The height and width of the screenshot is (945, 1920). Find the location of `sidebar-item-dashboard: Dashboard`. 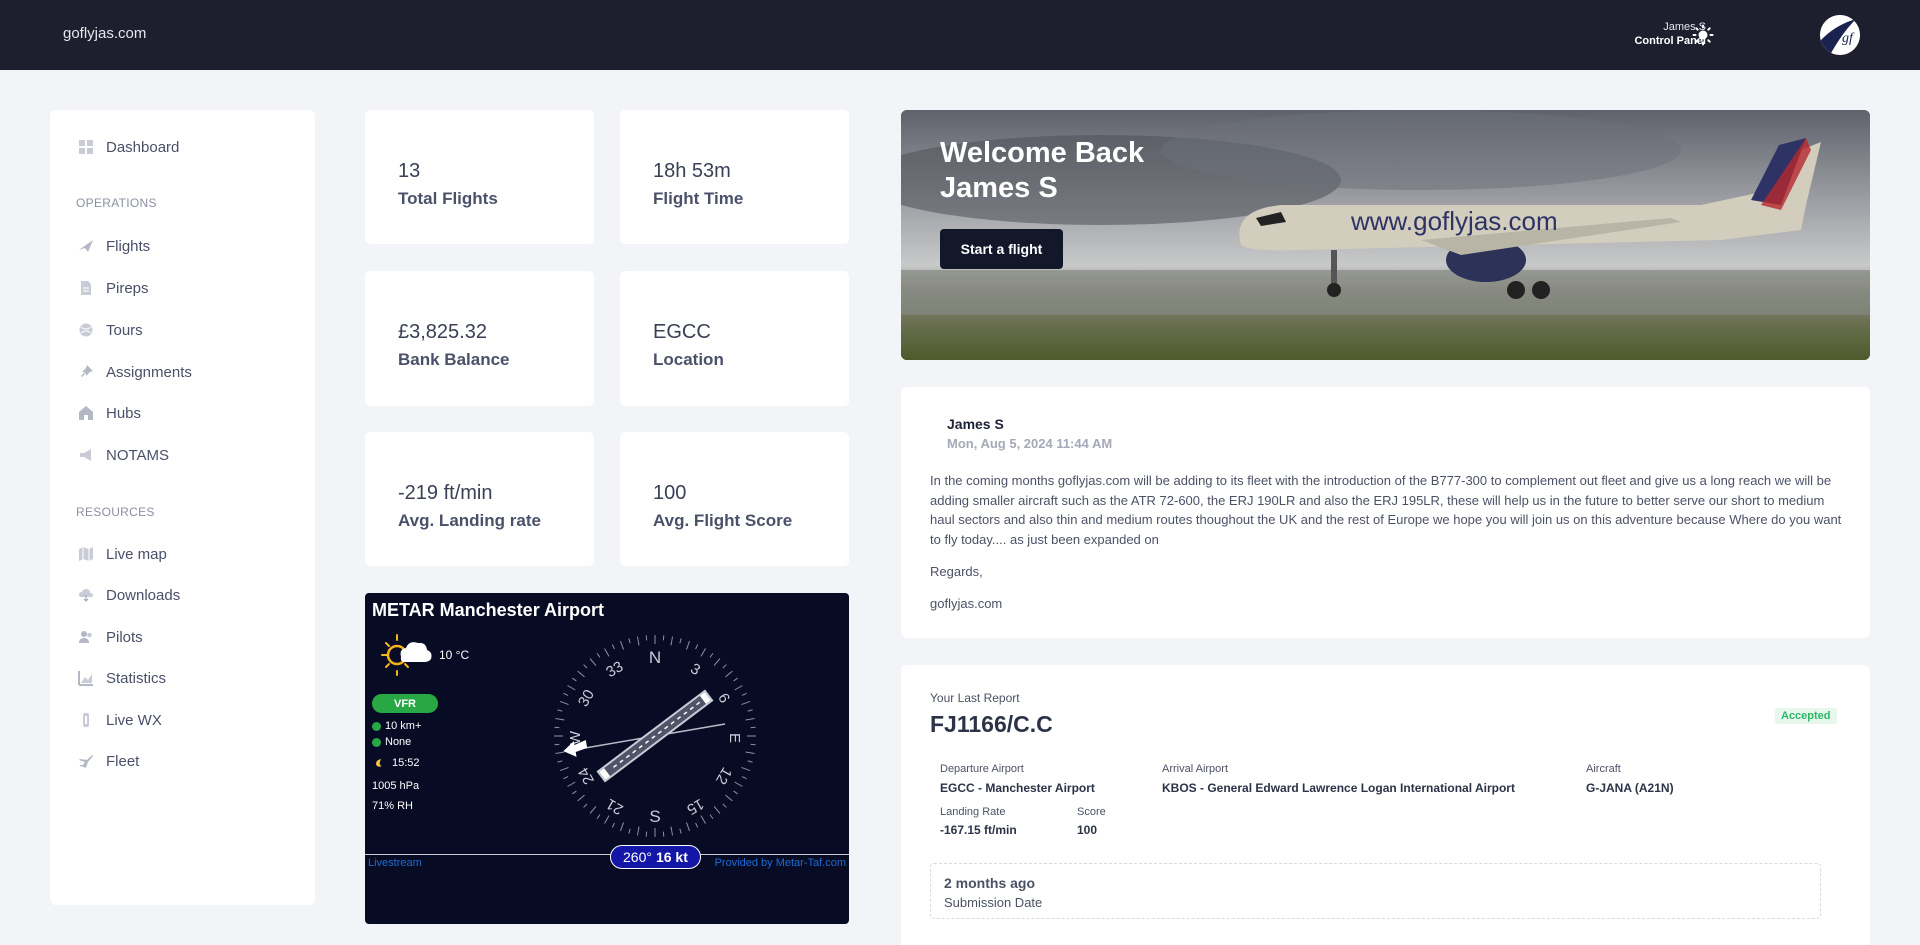

sidebar-item-dashboard: Dashboard is located at coordinates (128, 147).